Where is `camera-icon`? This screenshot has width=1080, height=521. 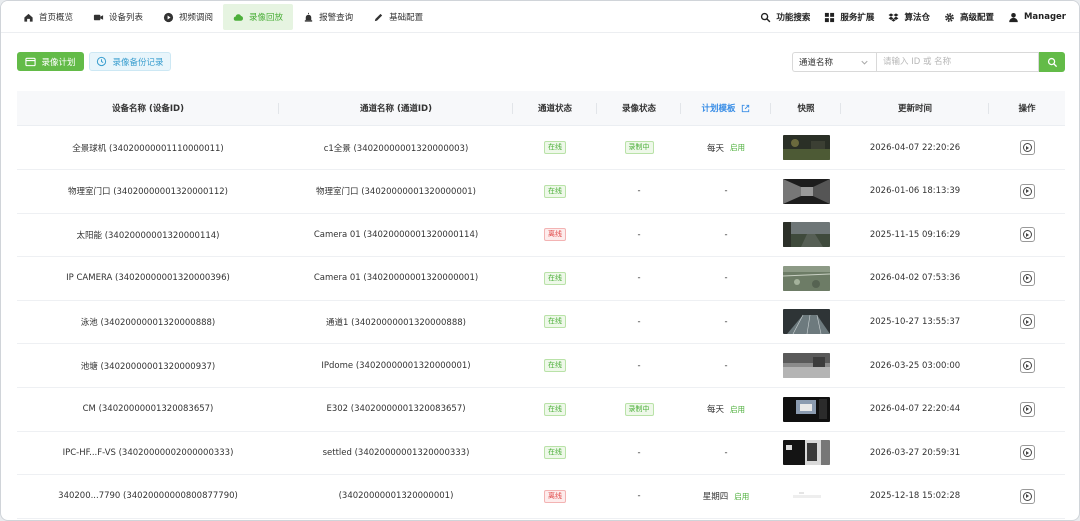
camera-icon is located at coordinates (98, 17).